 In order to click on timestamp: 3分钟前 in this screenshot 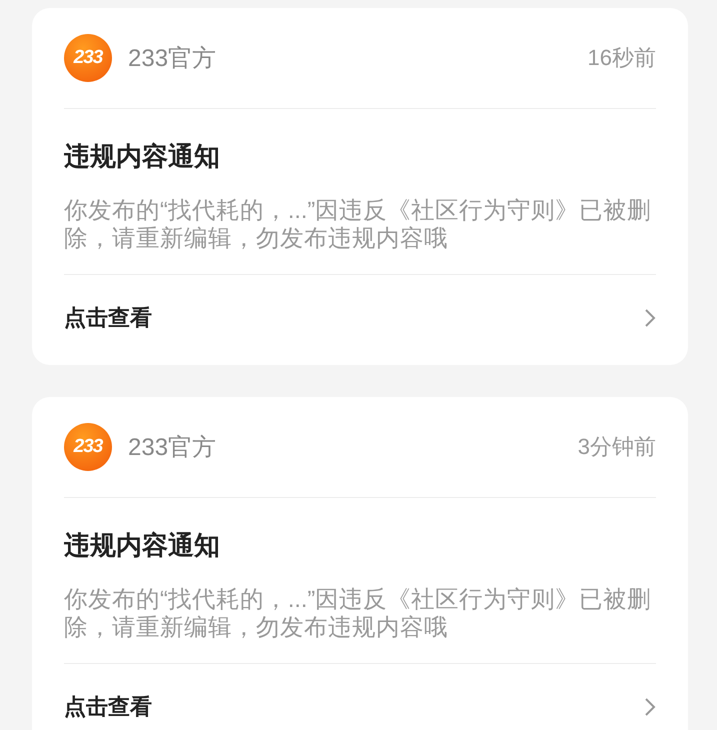, I will do `click(617, 447)`.